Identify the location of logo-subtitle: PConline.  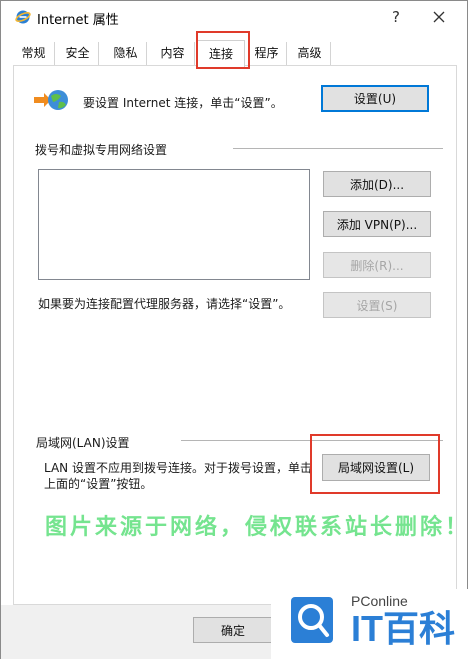
(379, 601).